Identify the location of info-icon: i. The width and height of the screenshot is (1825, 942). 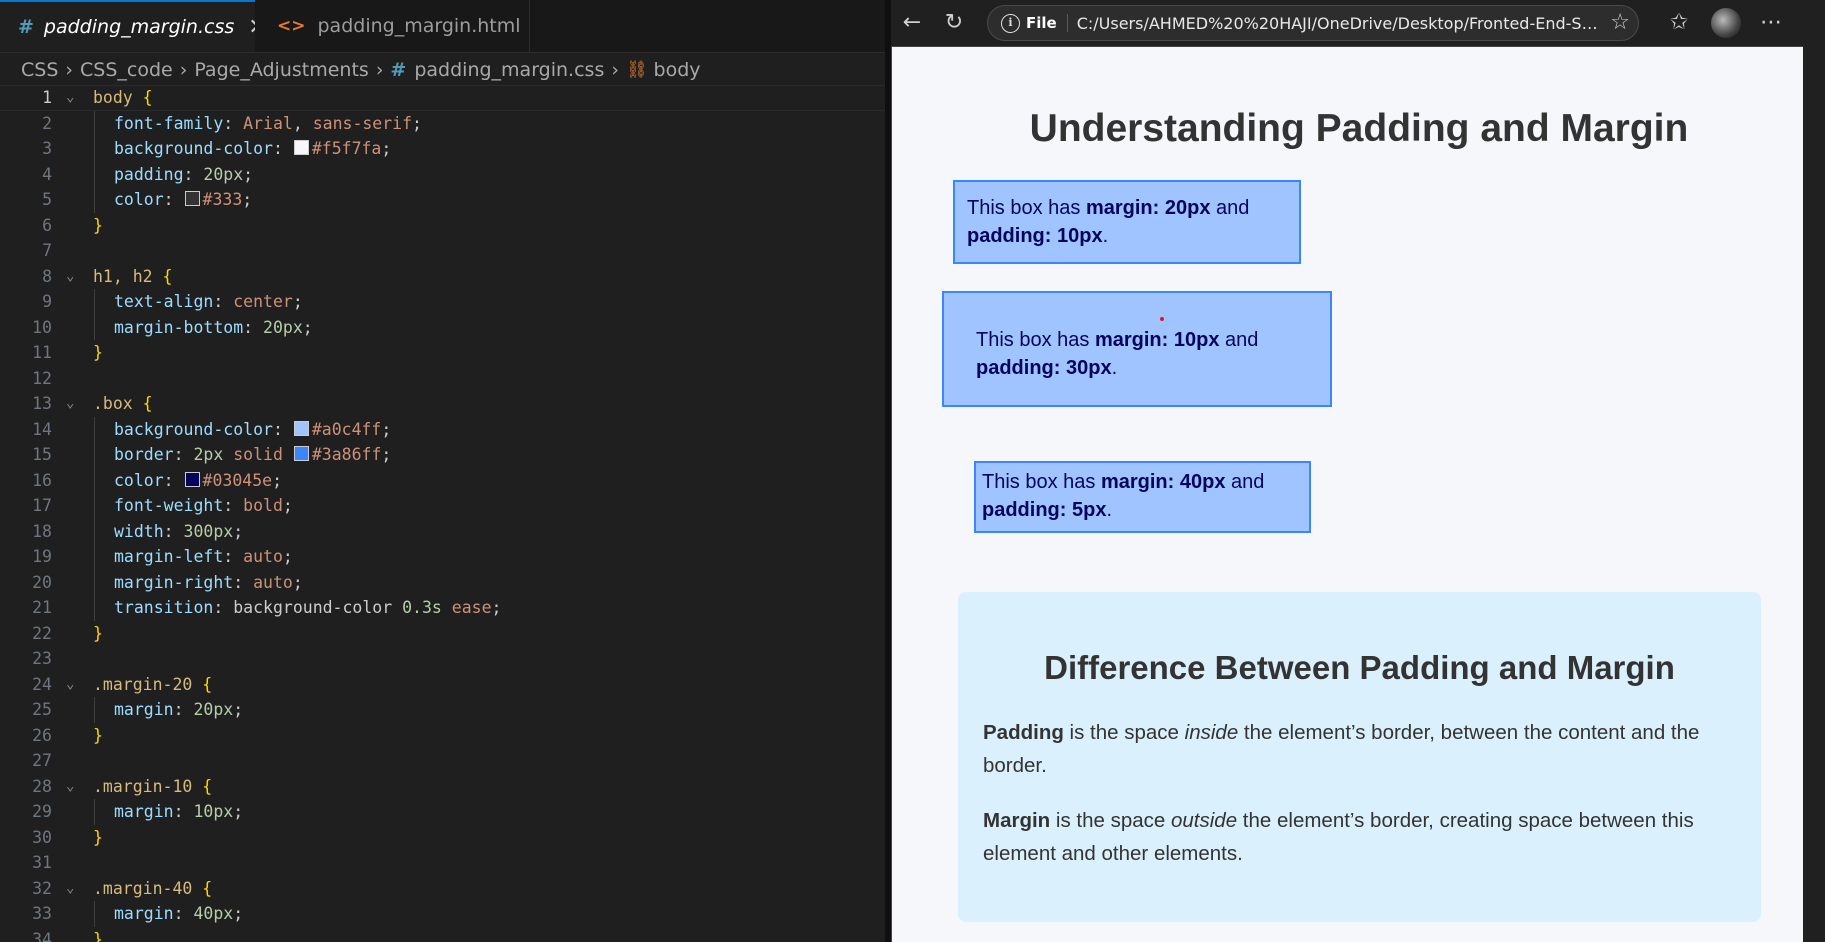
(1010, 23).